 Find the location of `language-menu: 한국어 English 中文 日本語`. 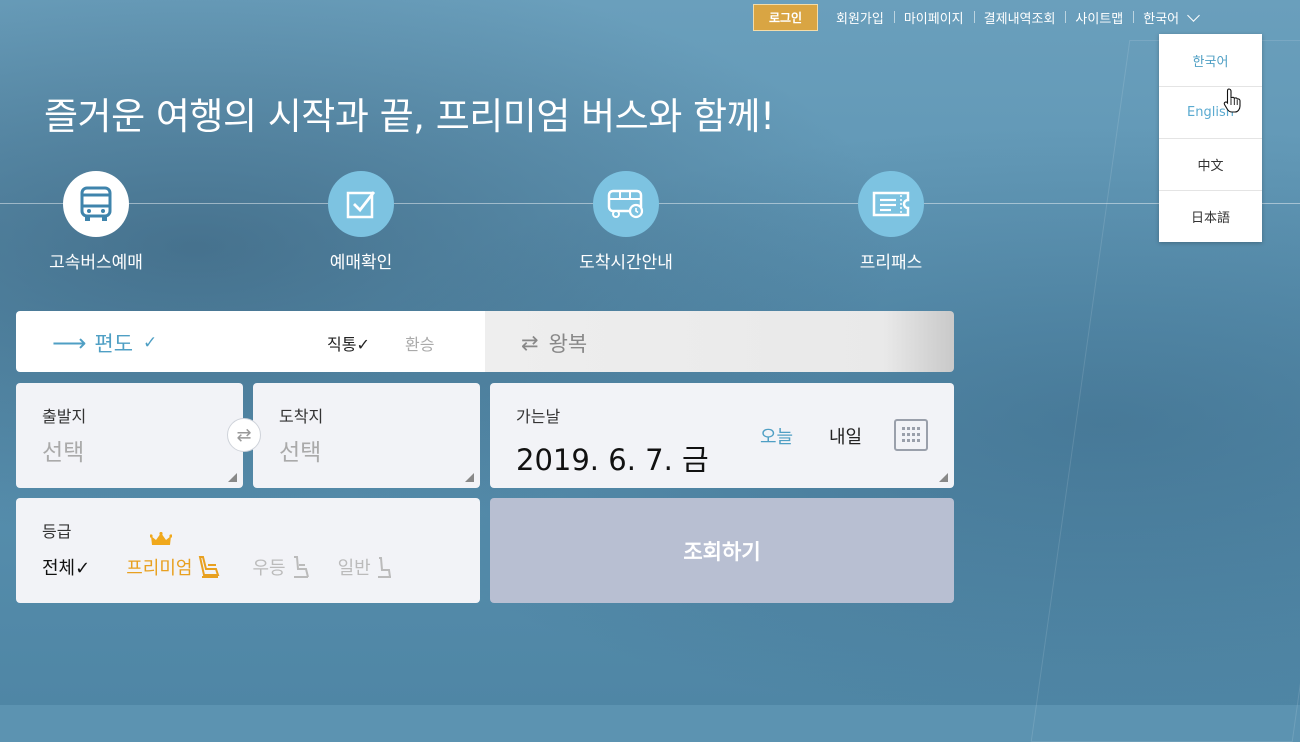

language-menu: 한국어 English 中文 日本語 is located at coordinates (1210, 138).